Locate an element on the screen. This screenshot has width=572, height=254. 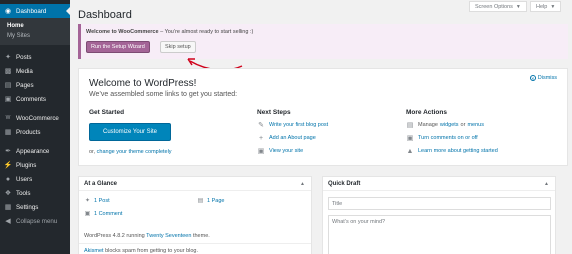
sidebar-item-settings: ▦ Settings is located at coordinates (35, 207).